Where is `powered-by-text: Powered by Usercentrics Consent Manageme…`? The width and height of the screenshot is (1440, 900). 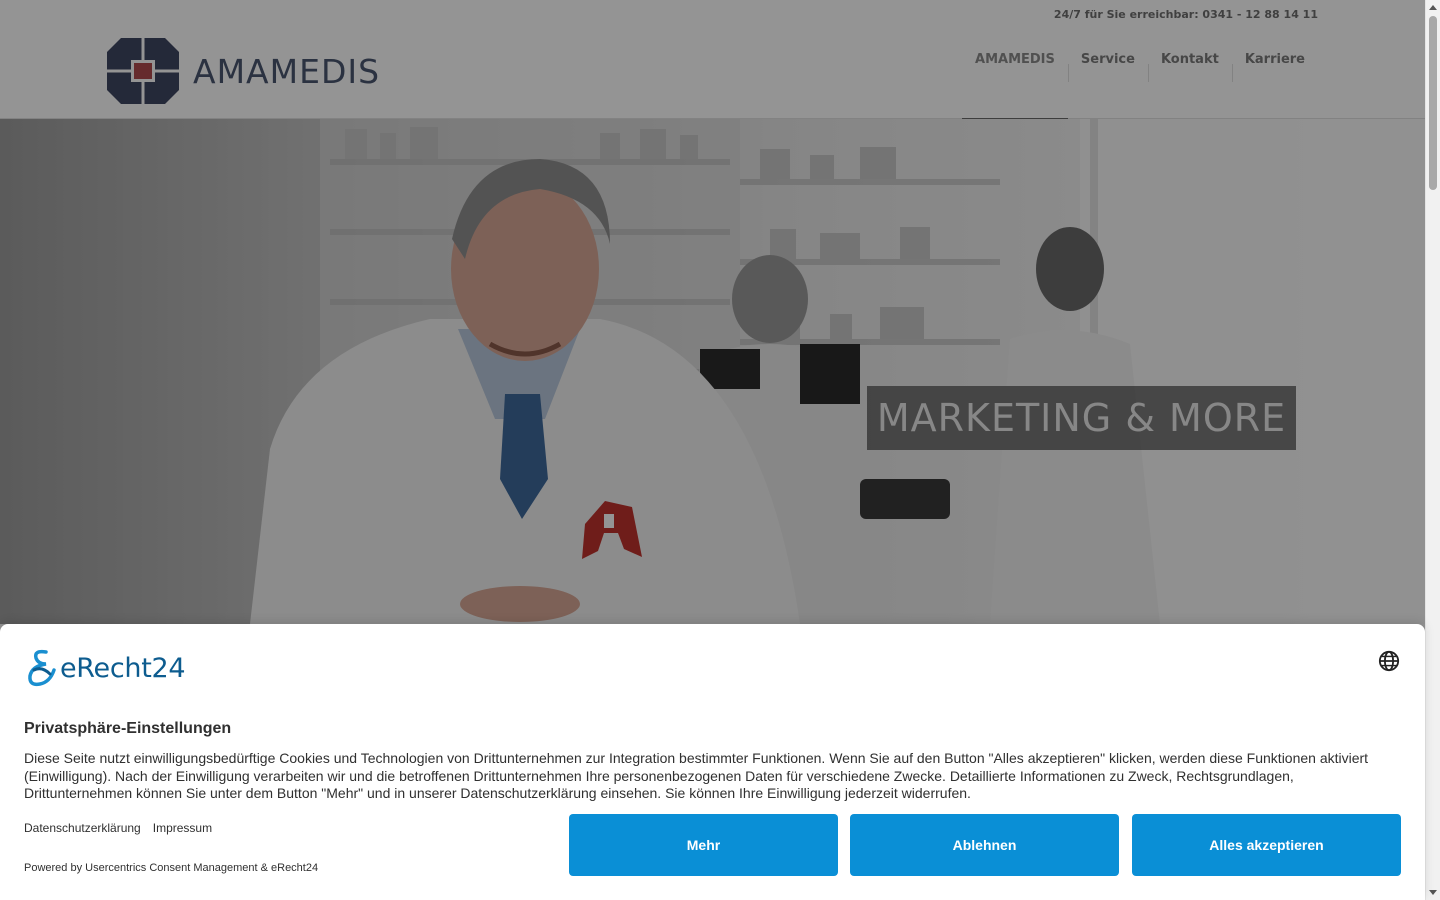
powered-by-text: Powered by Usercentrics Consent Manageme… is located at coordinates (171, 868).